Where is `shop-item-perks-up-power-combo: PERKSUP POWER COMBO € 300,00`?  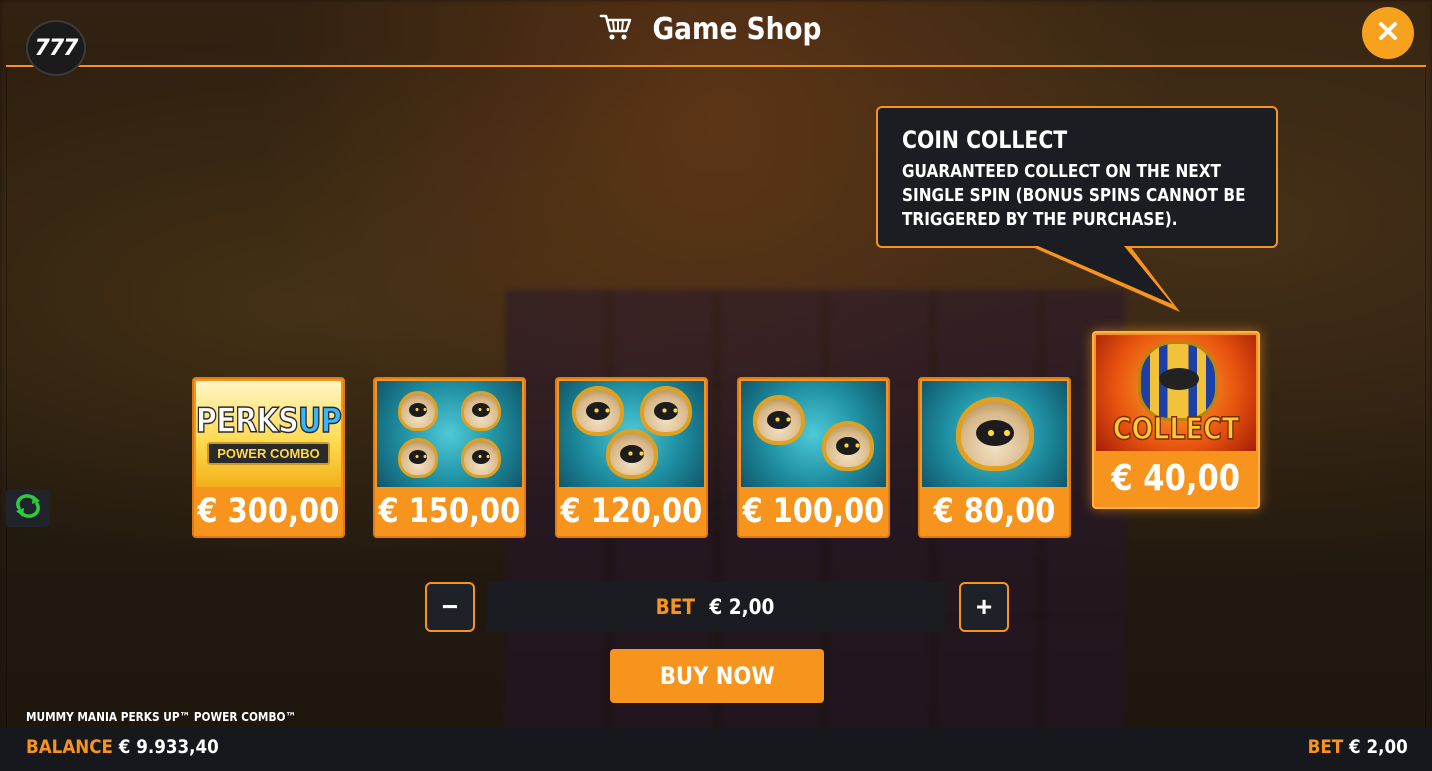
shop-item-perks-up-power-combo: PERKSUP POWER COMBO € 300,00 is located at coordinates (268, 457).